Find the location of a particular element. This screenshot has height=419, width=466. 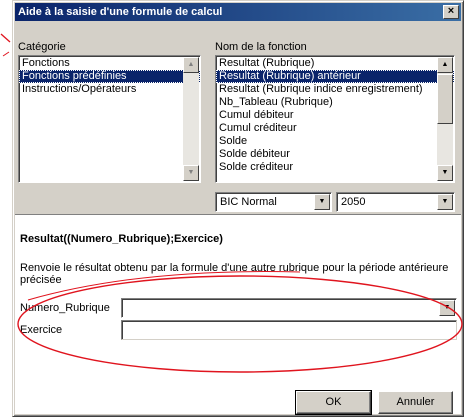

list-item: Resultat (Rubrique) is located at coordinates (335, 63).